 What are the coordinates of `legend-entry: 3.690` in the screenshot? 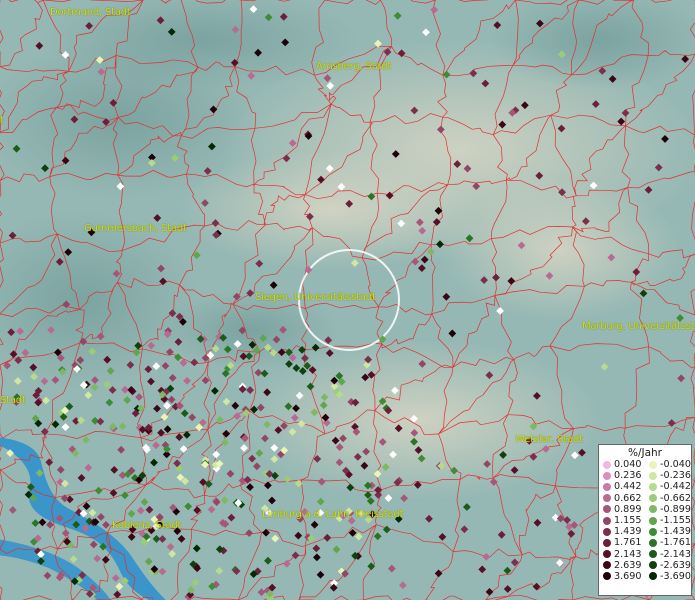 It's located at (622, 576).